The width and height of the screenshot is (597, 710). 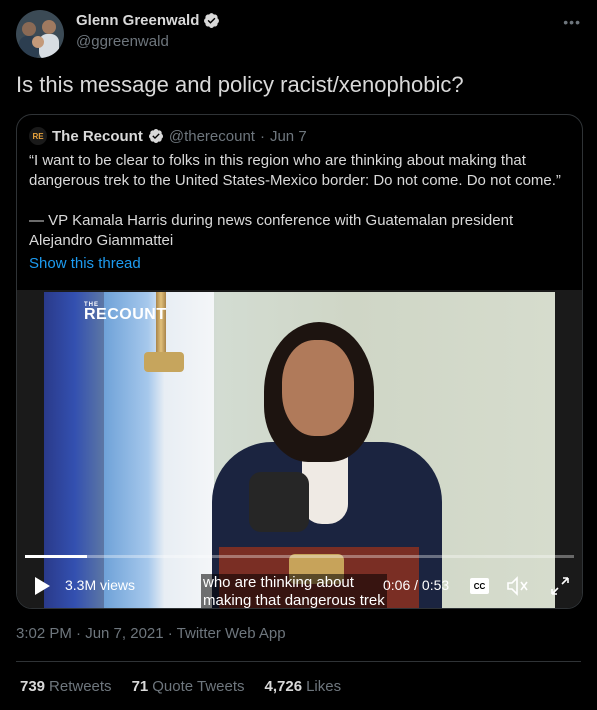 I want to click on video-brand-logo: THE RECOUNT, so click(x=125, y=312).